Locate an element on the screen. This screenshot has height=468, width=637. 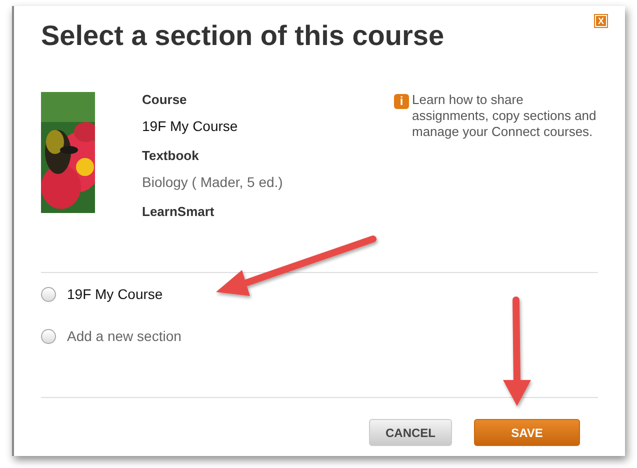
dialog-title: Select a section of this course is located at coordinates (243, 36).